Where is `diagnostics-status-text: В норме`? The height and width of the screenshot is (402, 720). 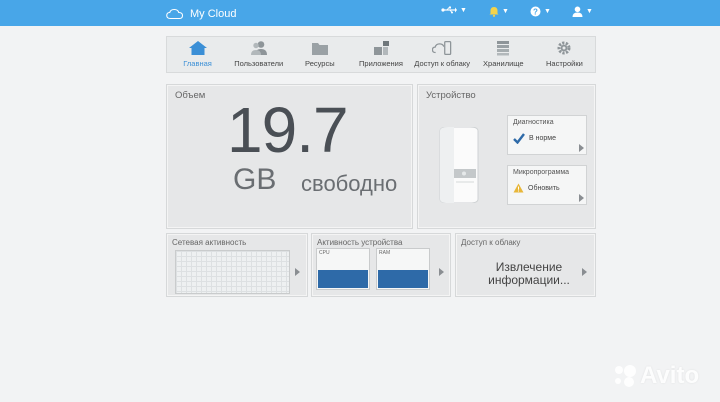
diagnostics-status-text: В норме is located at coordinates (542, 138).